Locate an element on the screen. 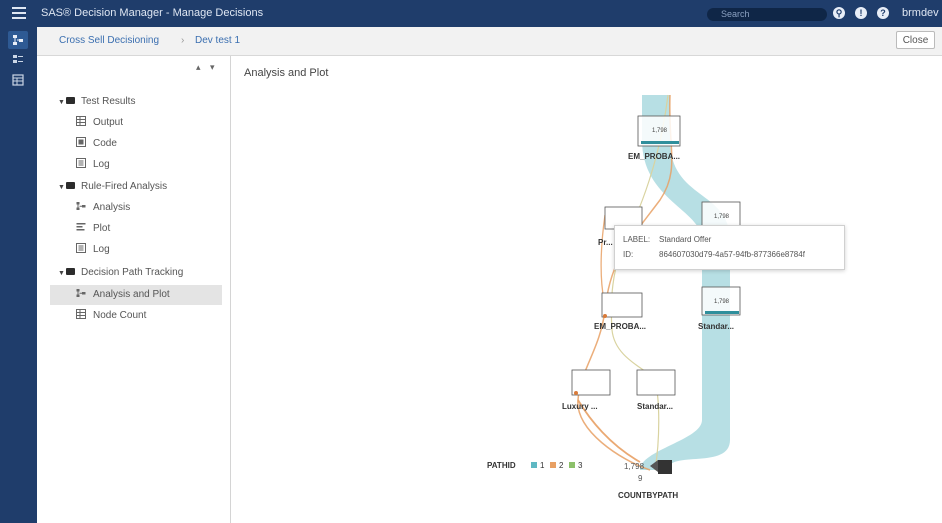 The image size is (942, 523). node-box-luxury is located at coordinates (591, 382).